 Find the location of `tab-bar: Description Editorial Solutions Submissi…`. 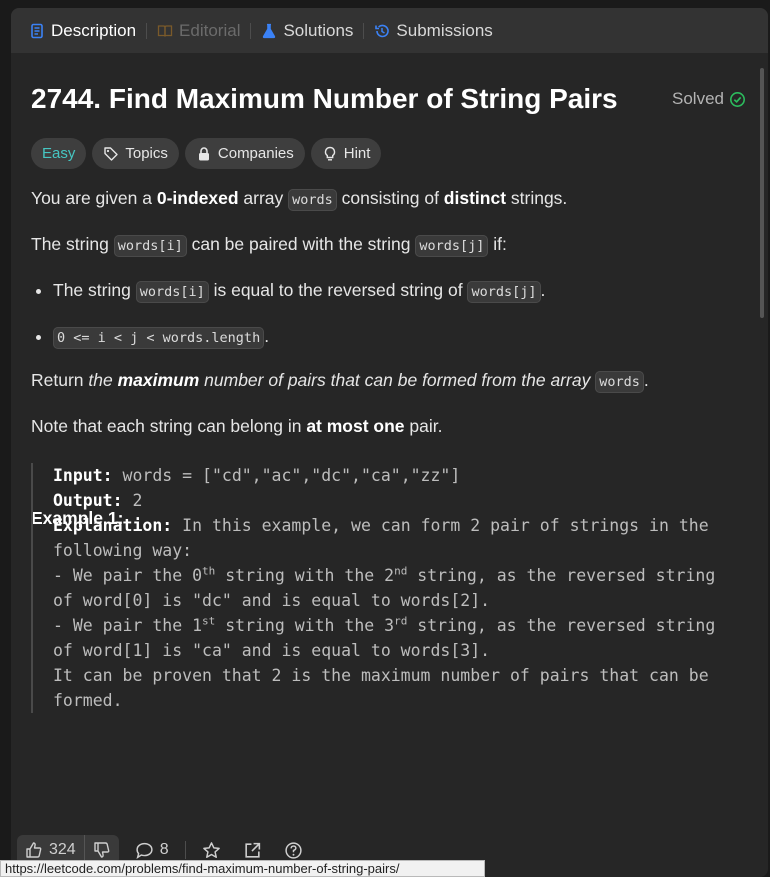

tab-bar: Description Editorial Solutions Submissi… is located at coordinates (389, 30).